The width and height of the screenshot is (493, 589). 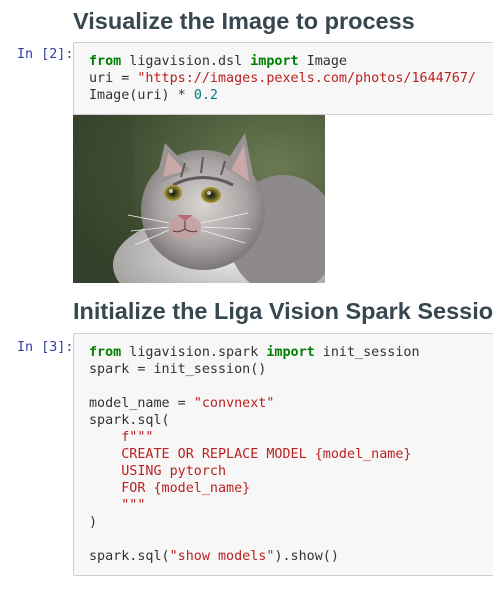 I want to click on code-text: init_session, so click(x=367, y=352).